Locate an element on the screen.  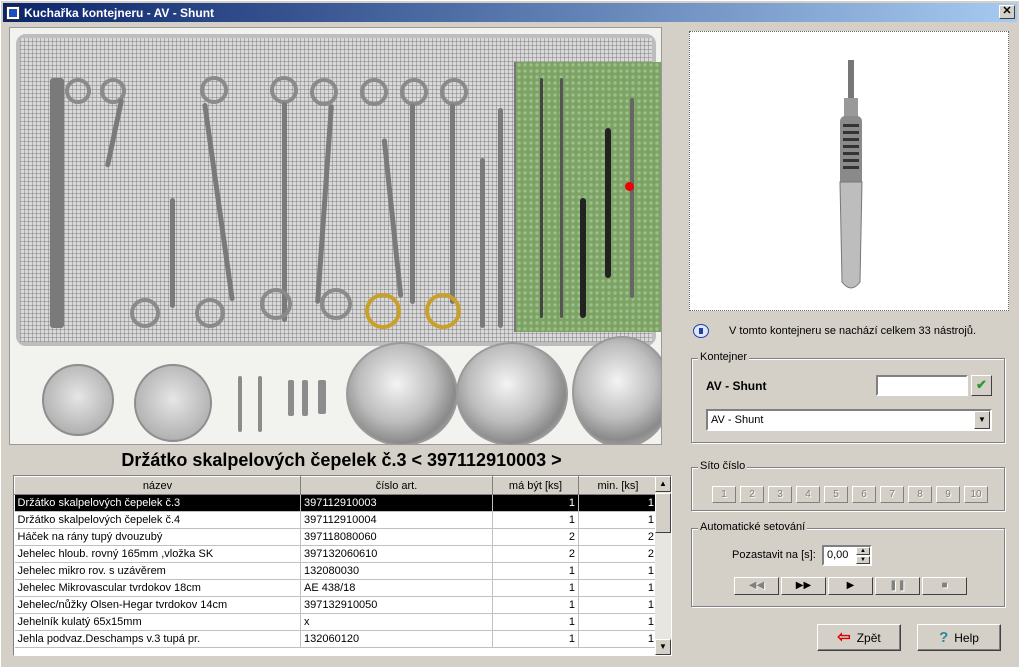
pause-label: Pozastavit na [s]: is located at coordinates (774, 555).